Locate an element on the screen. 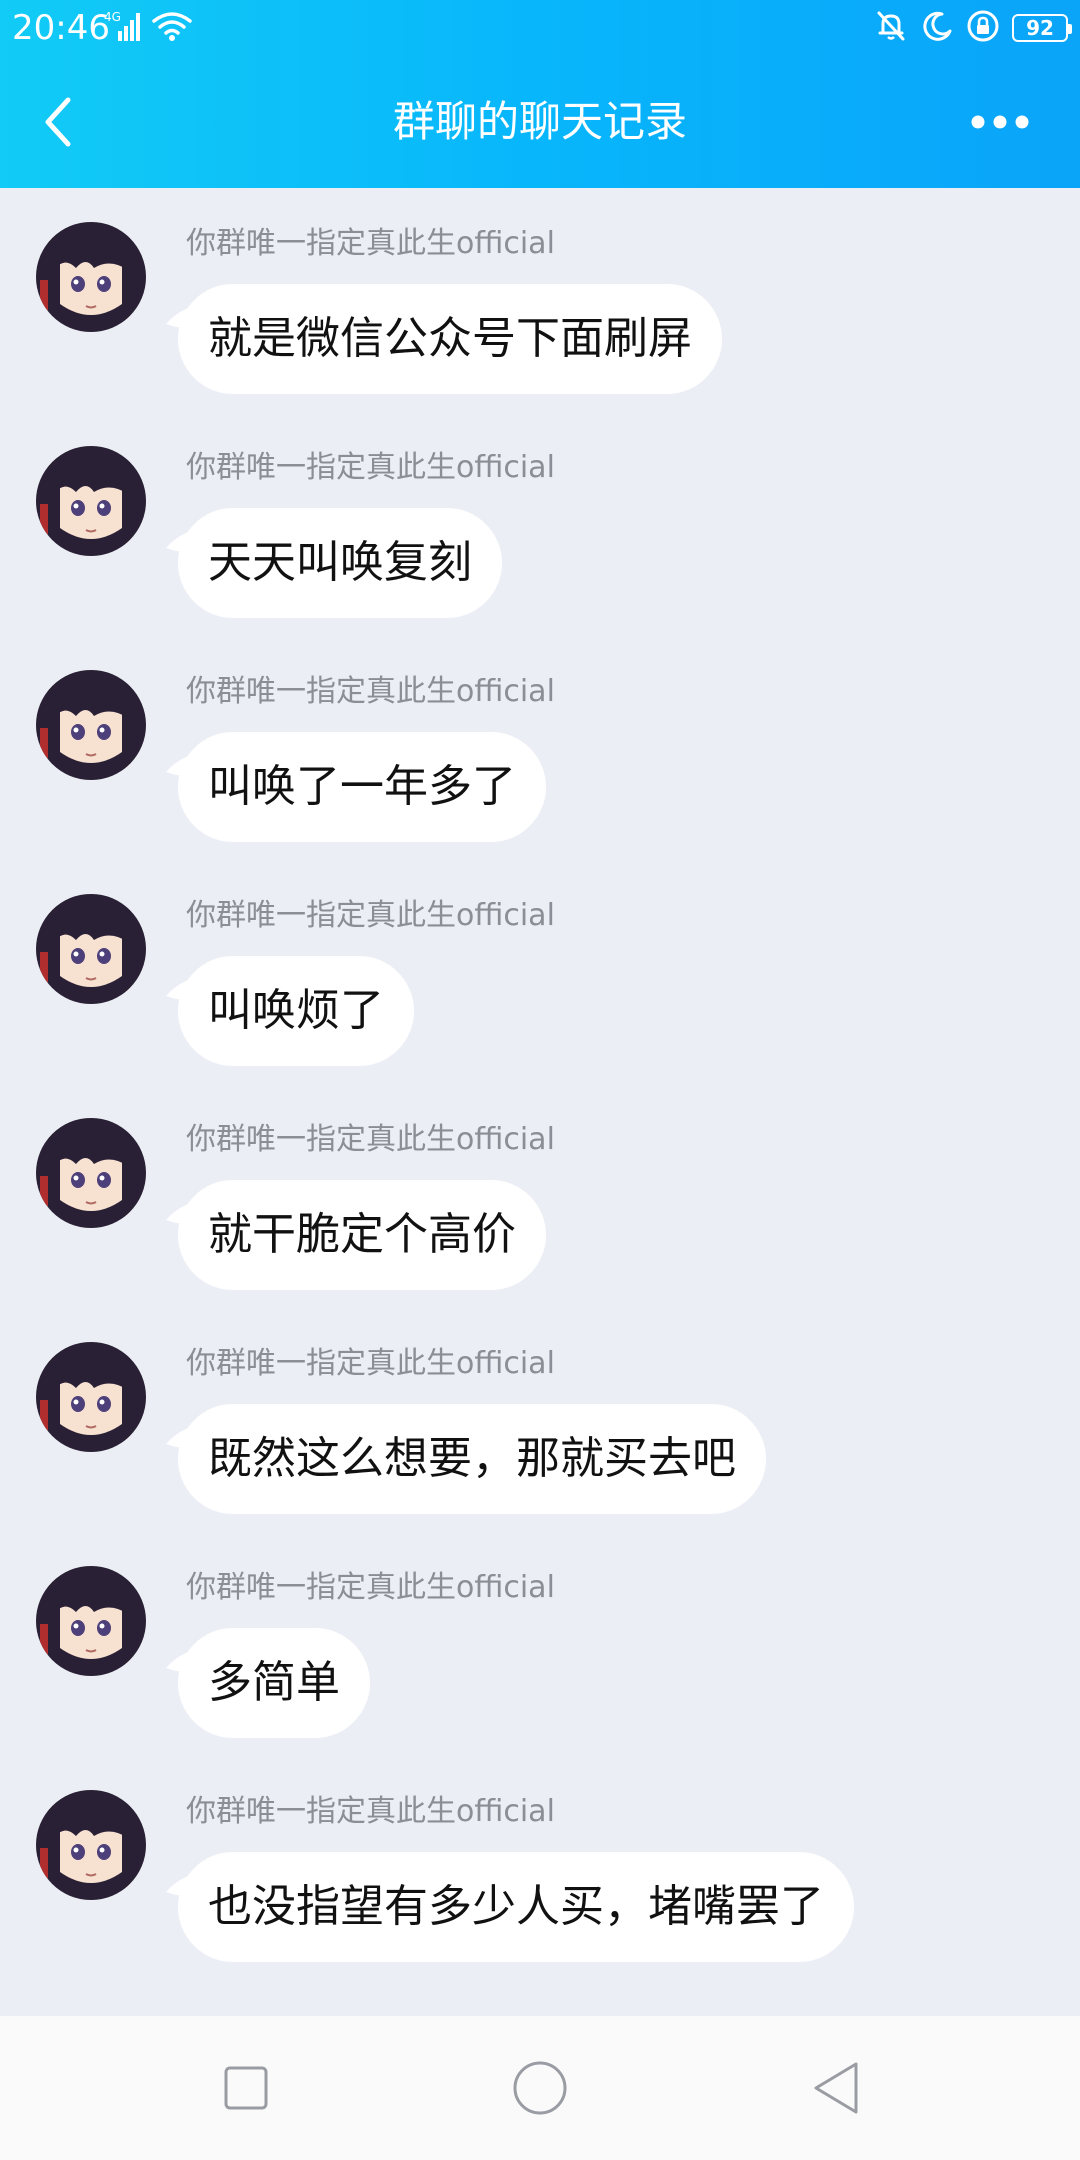 The height and width of the screenshot is (2160, 1080). message-item: 你群唯一指定真此生official 也没指望有多少人买，堵嘴罢了 is located at coordinates (540, 1868).